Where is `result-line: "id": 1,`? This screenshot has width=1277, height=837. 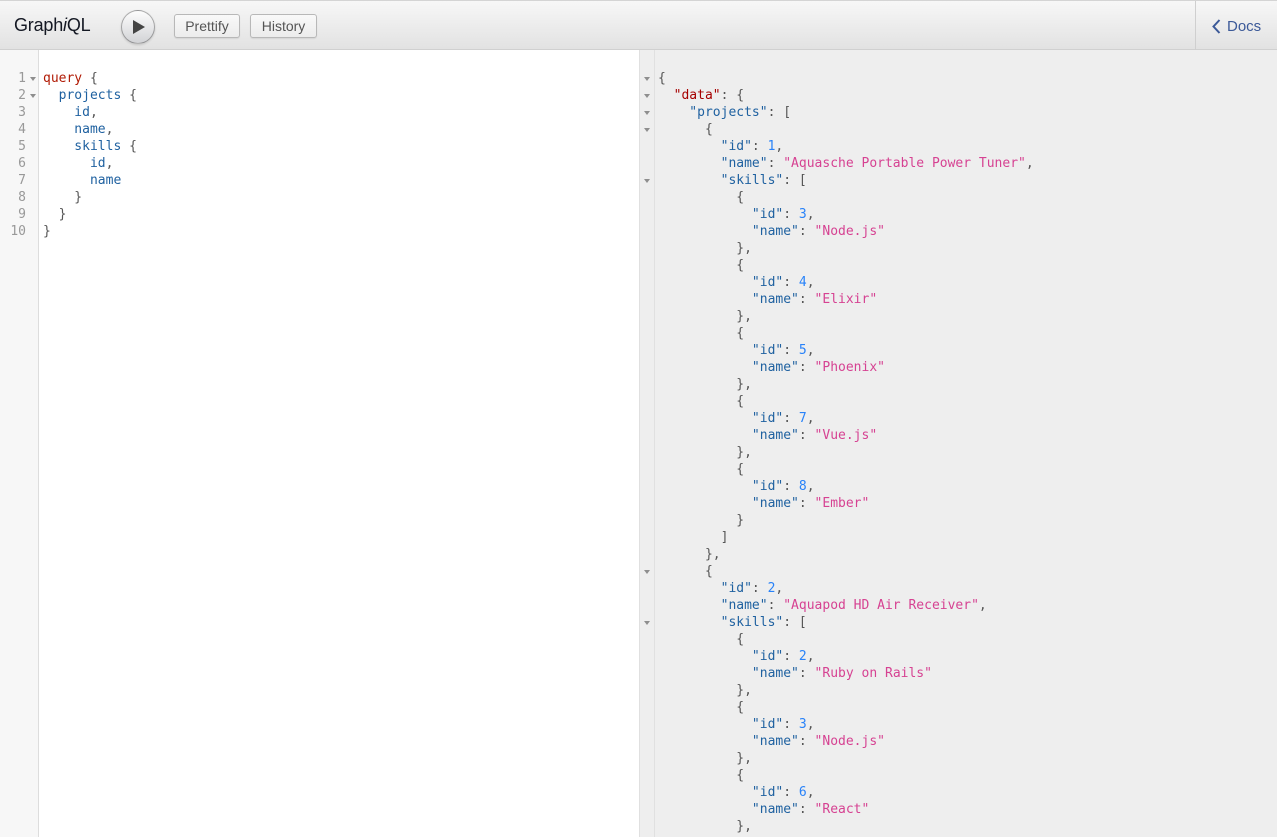
result-line: "id": 1, is located at coordinates (721, 146).